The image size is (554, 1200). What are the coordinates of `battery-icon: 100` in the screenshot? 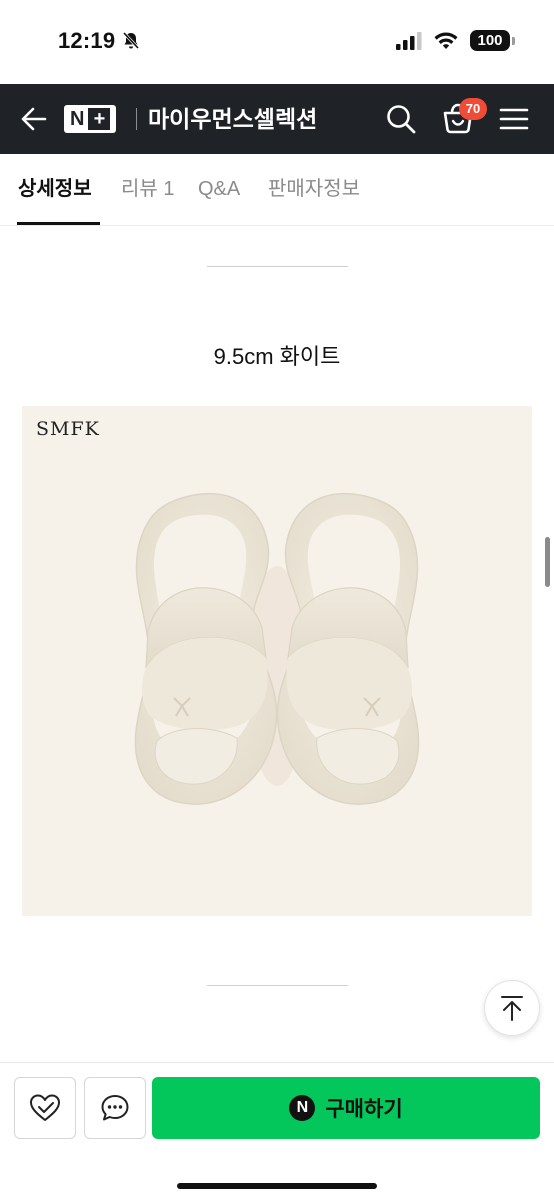 It's located at (492, 40).